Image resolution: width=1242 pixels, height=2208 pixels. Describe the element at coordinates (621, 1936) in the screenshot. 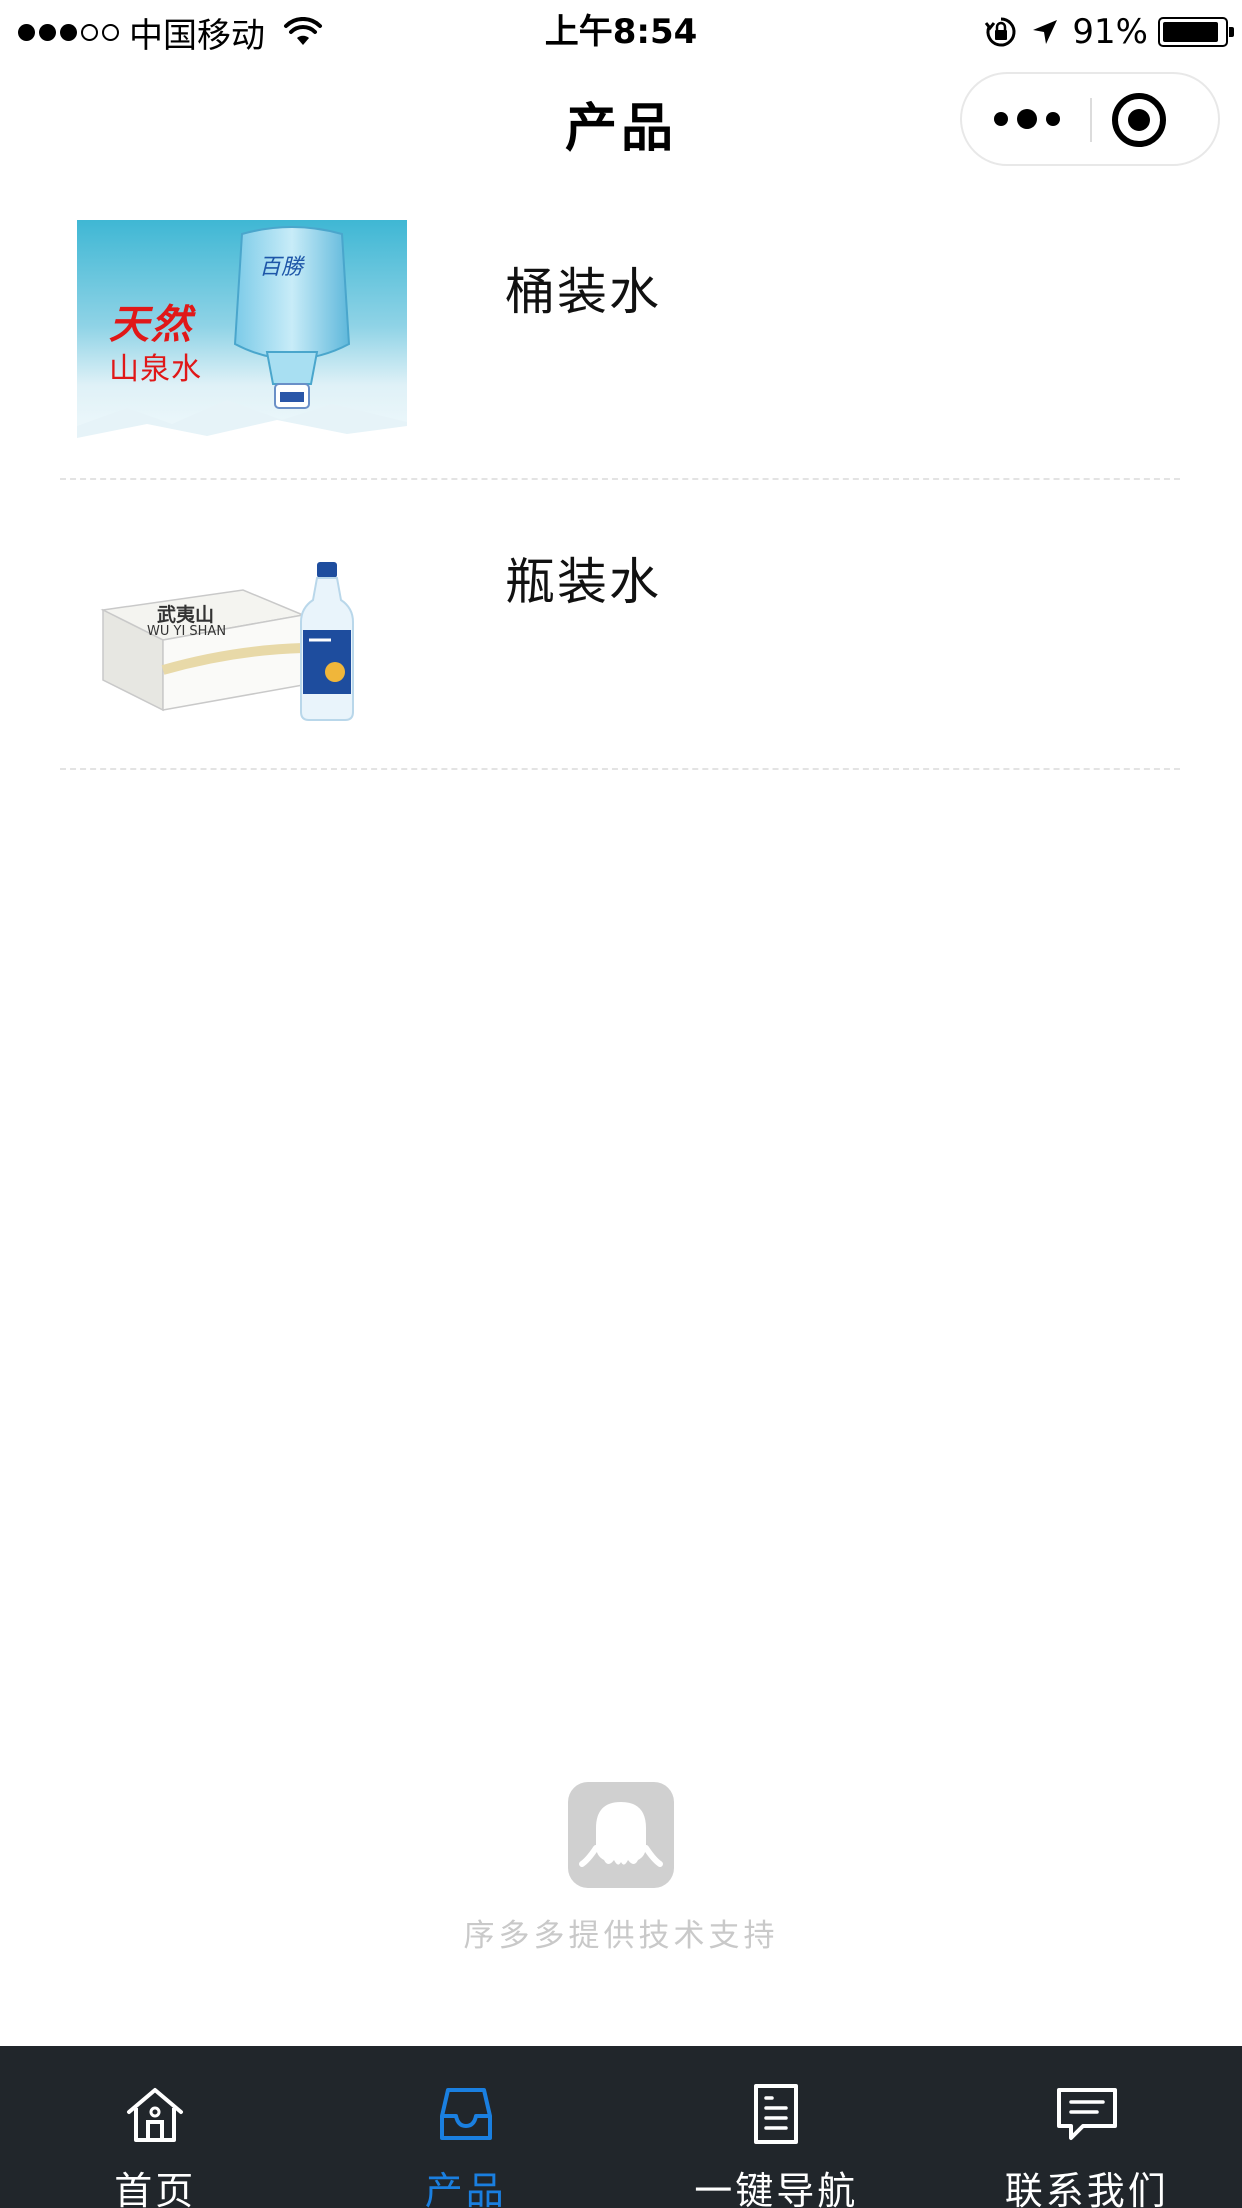

I see `tech-support-text: 序多多提供技术支持` at that location.